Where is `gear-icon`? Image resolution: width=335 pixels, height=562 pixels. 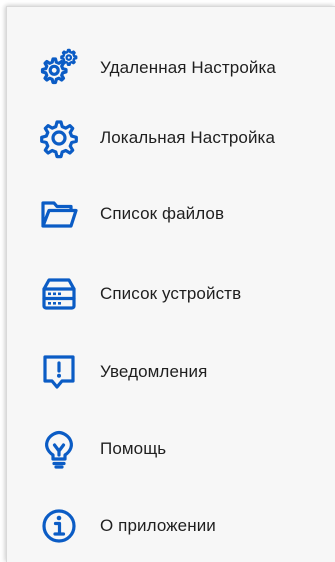
gear-icon is located at coordinates (59, 138).